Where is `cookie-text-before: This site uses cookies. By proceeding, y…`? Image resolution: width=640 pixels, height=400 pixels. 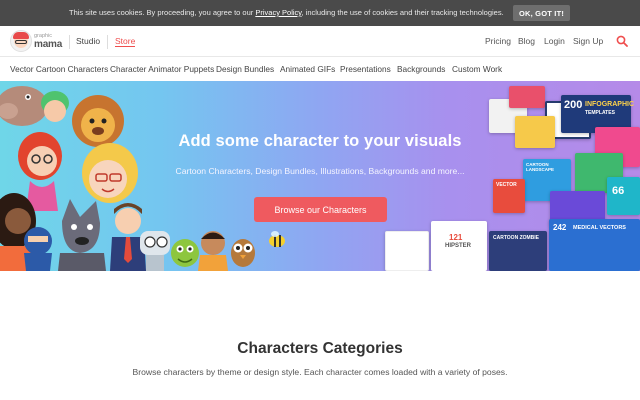 cookie-text-before: This site uses cookies. By proceeding, y… is located at coordinates (162, 12).